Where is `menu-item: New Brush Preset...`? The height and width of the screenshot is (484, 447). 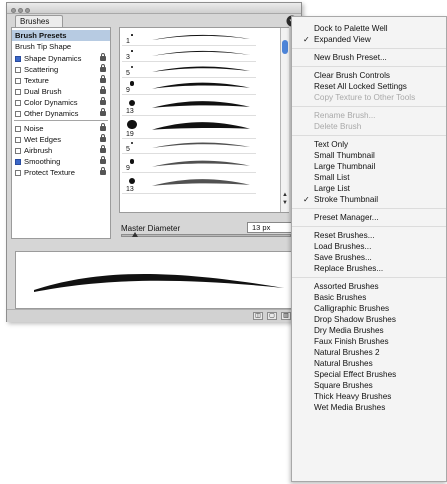 menu-item: New Brush Preset... is located at coordinates (369, 57).